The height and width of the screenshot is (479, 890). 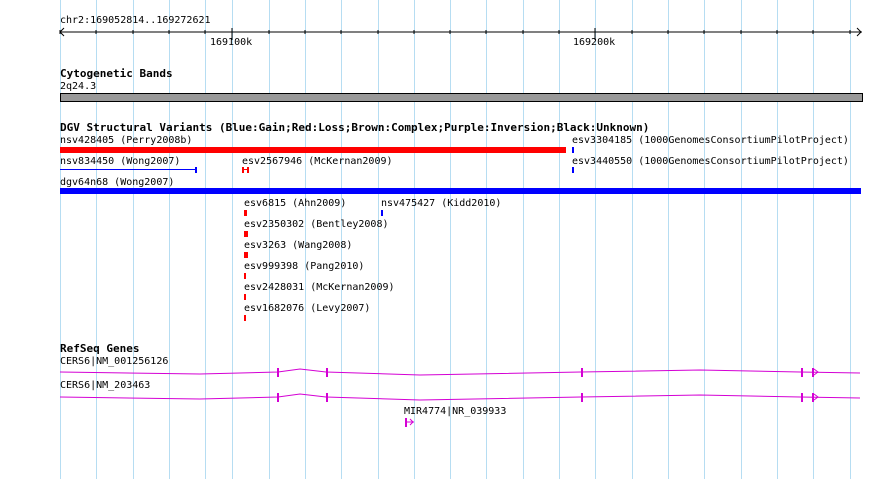 What do you see at coordinates (246, 234) in the screenshot?
I see `dgv-feature-esv2350302` at bounding box center [246, 234].